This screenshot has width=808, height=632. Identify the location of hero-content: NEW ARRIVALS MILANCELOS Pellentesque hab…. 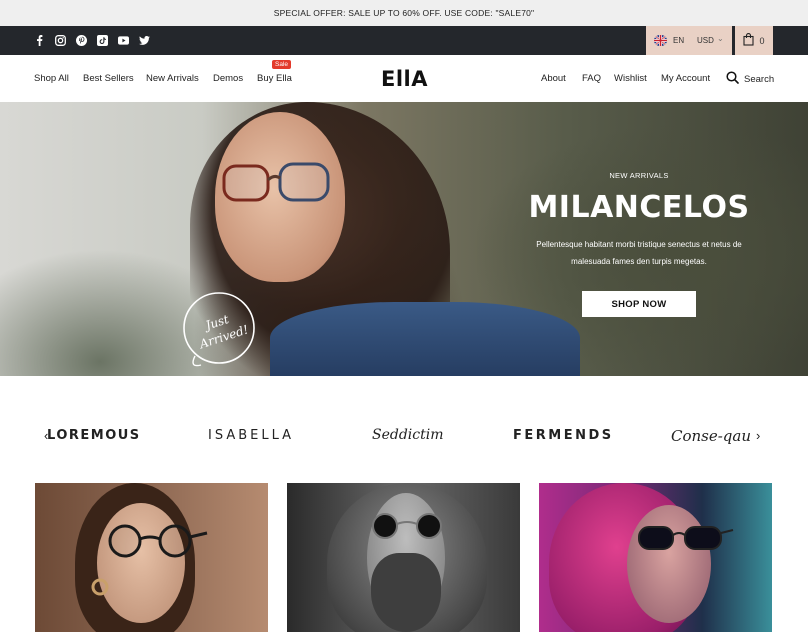
(639, 239).